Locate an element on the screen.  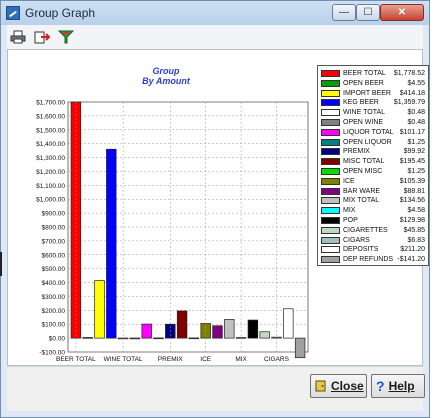
footer-bar: Close ? Help is located at coordinates (216, 388).